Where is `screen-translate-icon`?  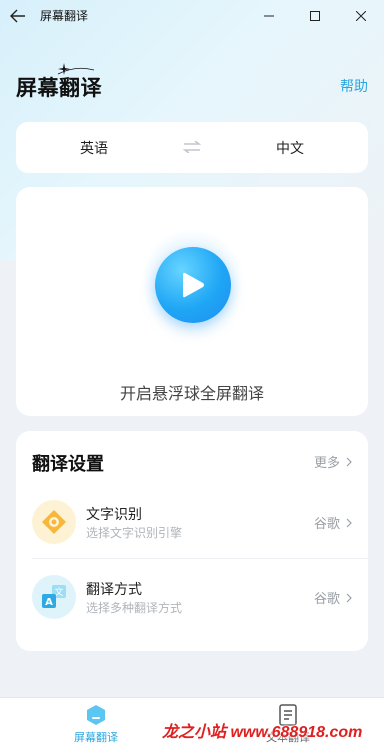 screen-translate-icon is located at coordinates (96, 715).